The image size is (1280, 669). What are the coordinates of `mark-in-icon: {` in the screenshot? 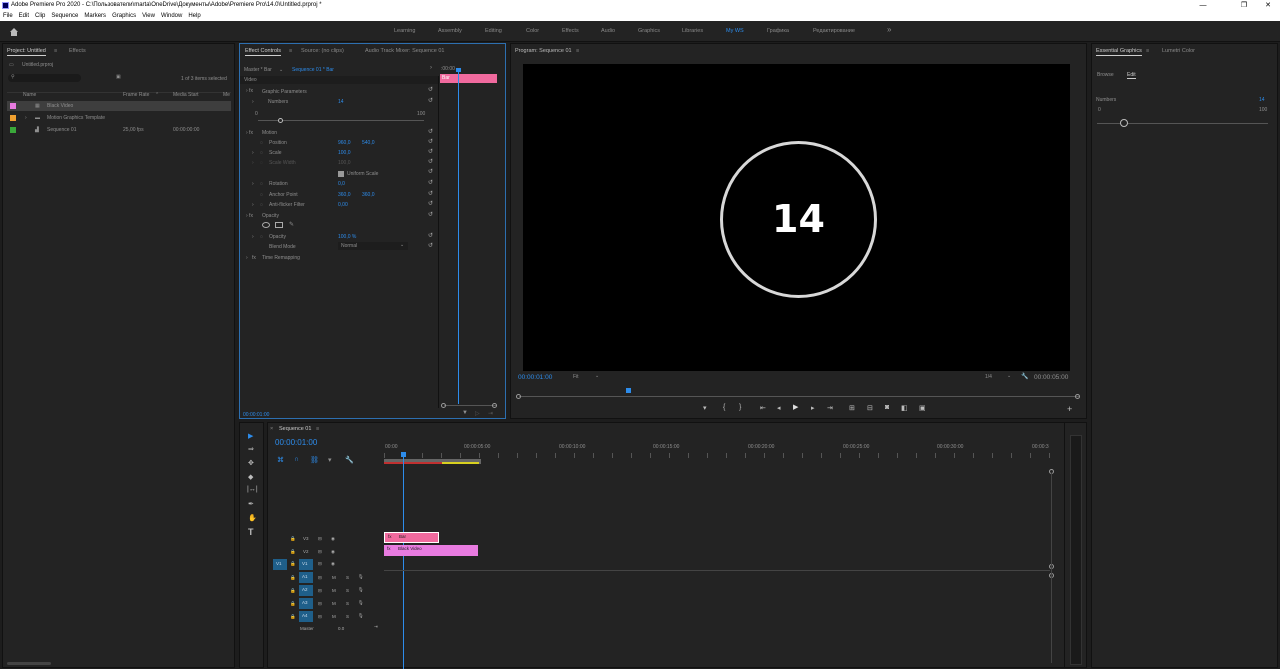 It's located at (724, 407).